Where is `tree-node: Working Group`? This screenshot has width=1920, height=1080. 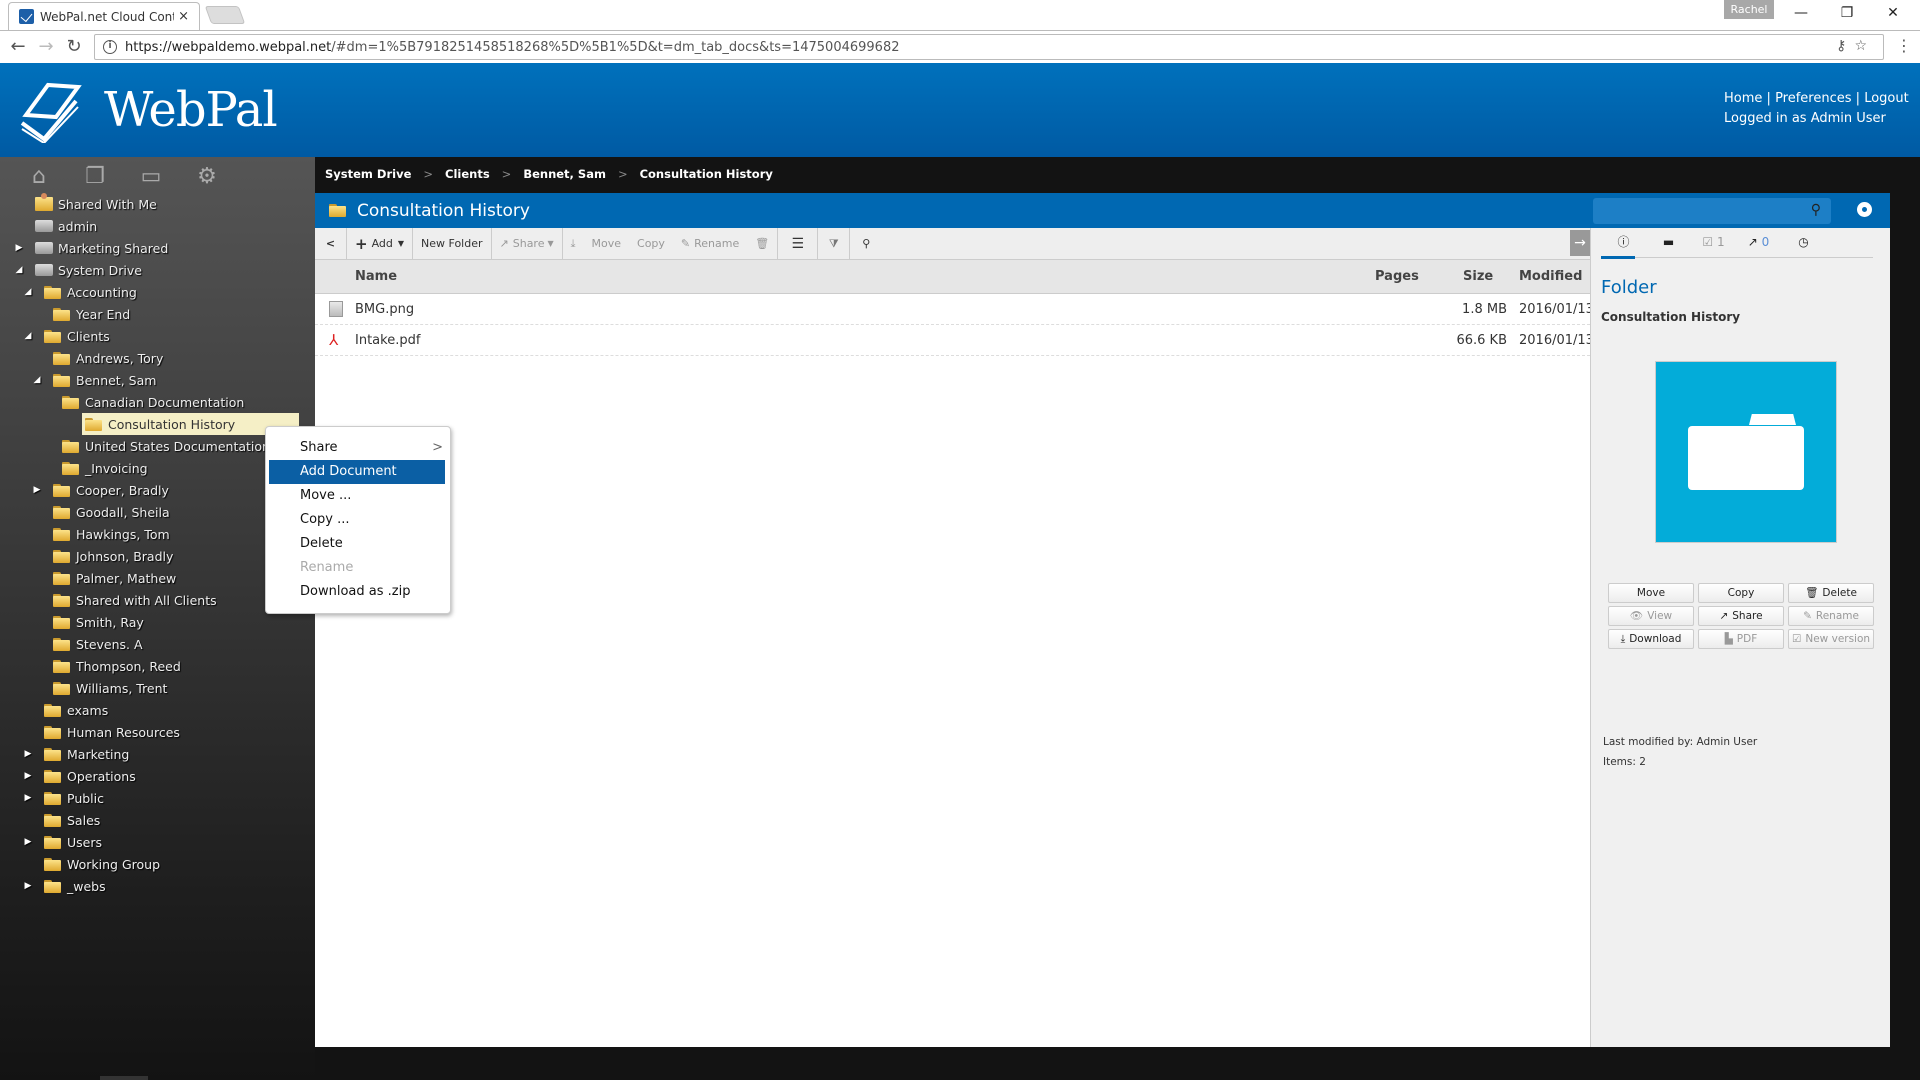 tree-node: Working Group is located at coordinates (157, 864).